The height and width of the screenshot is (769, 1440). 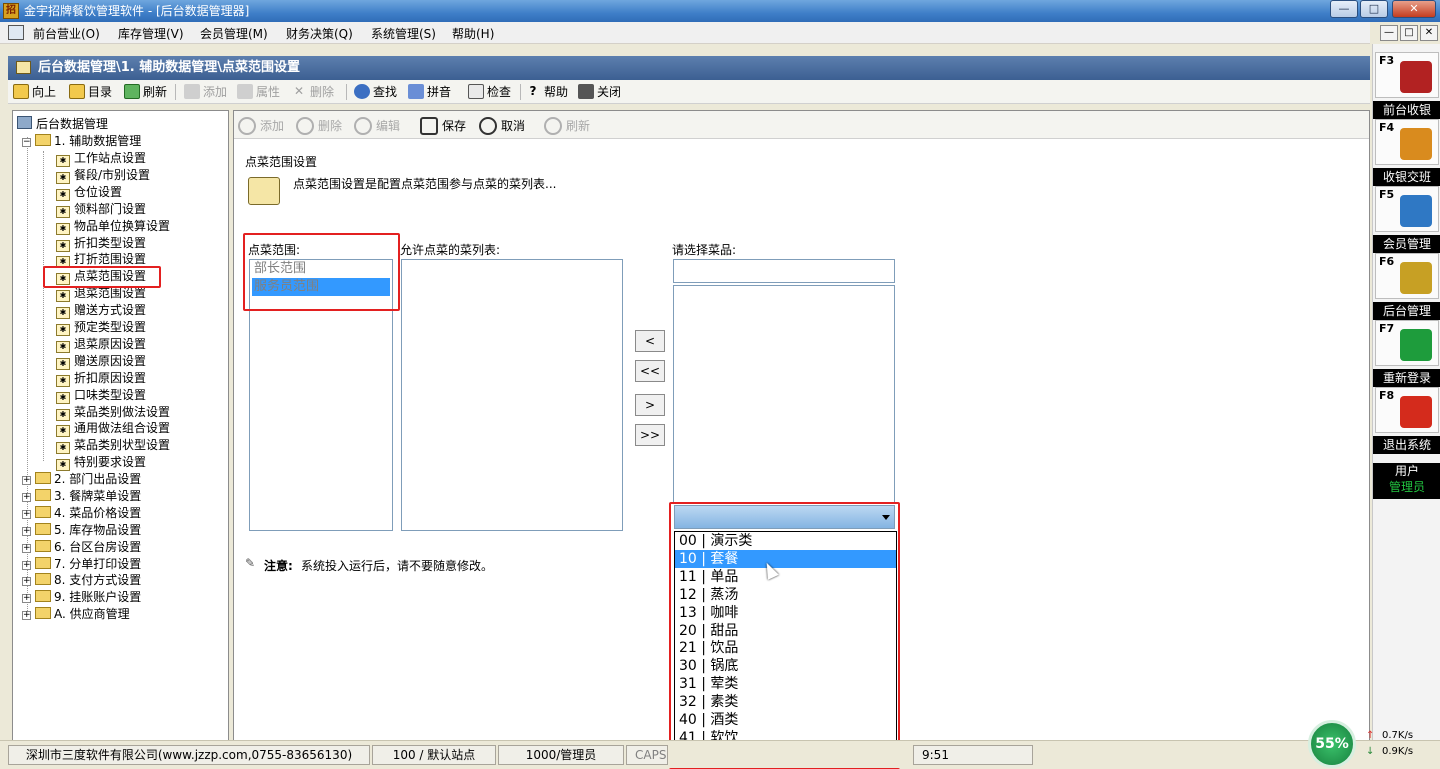 What do you see at coordinates (1414, 9) in the screenshot?
I see `close-window-button: ✕` at bounding box center [1414, 9].